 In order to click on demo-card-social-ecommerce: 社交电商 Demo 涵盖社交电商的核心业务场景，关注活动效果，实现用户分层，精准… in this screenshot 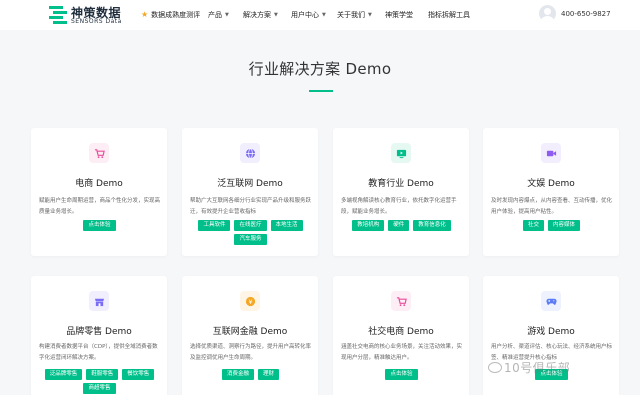, I will do `click(401, 335)`.